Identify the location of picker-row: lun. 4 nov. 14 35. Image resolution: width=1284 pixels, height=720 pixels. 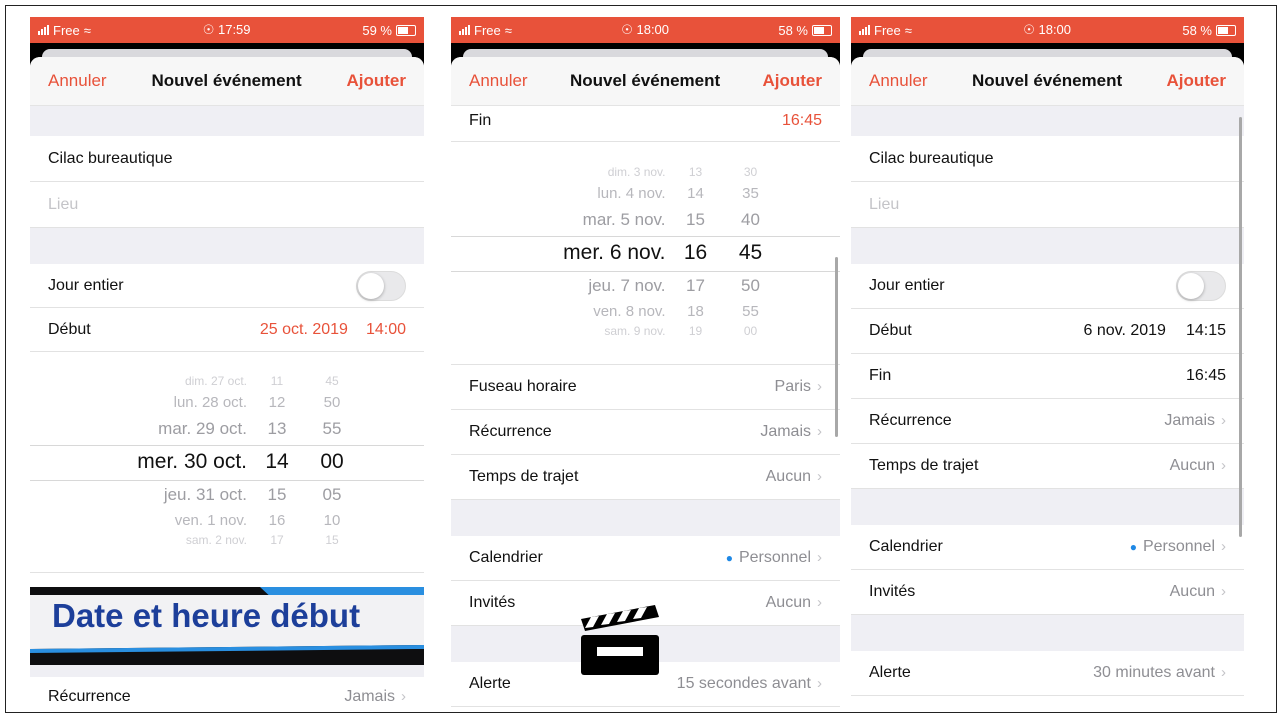
(645, 193).